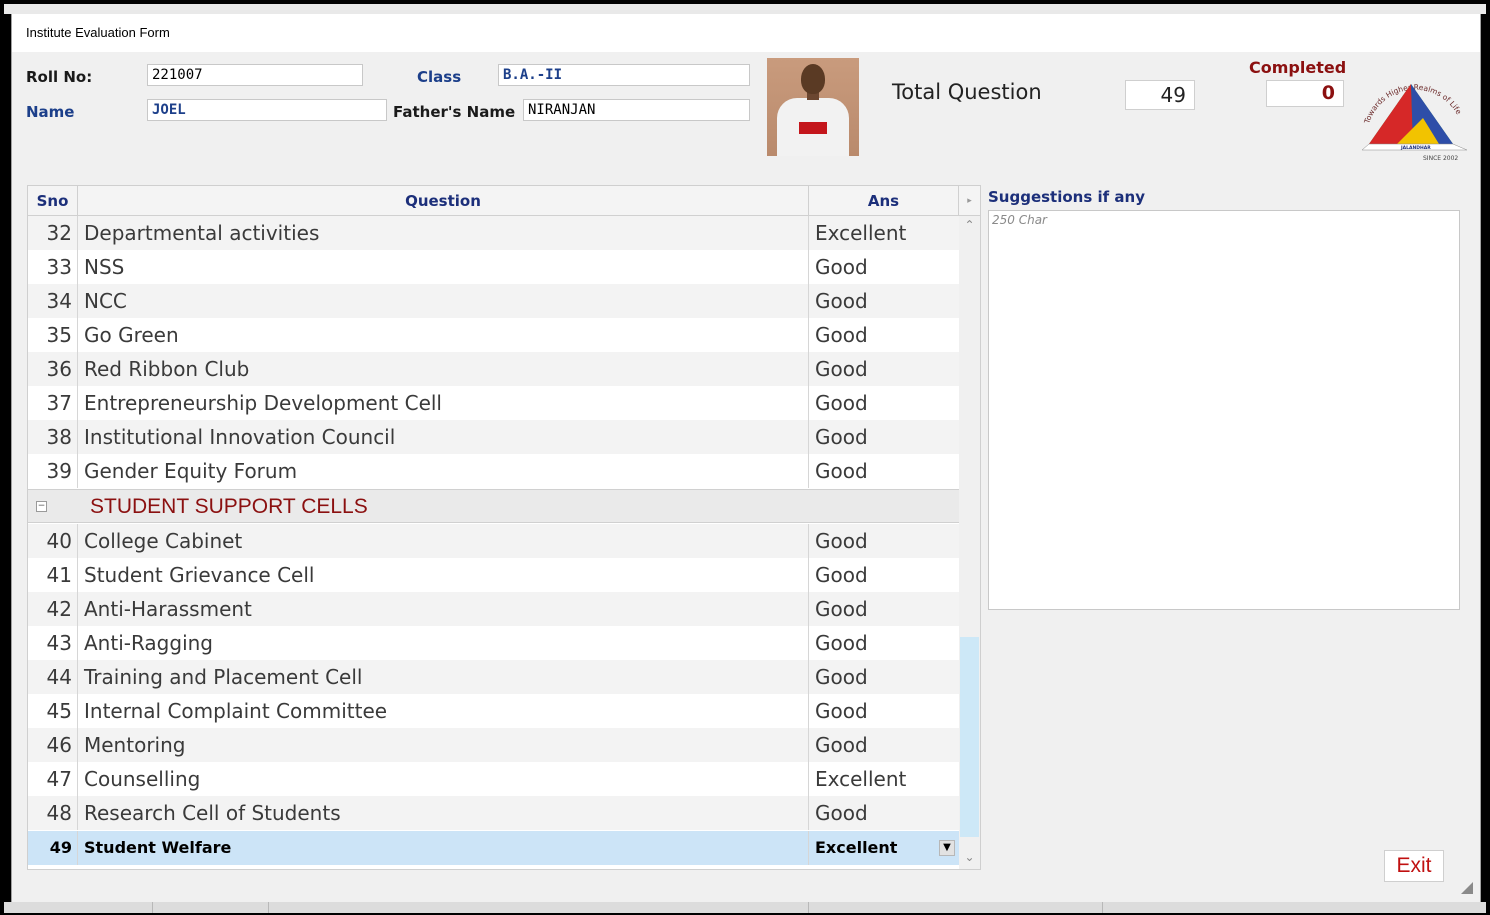 The image size is (1490, 915). Describe the element at coordinates (493, 437) in the screenshot. I see `table-row: 38 Institutional Innovation Council Good` at that location.